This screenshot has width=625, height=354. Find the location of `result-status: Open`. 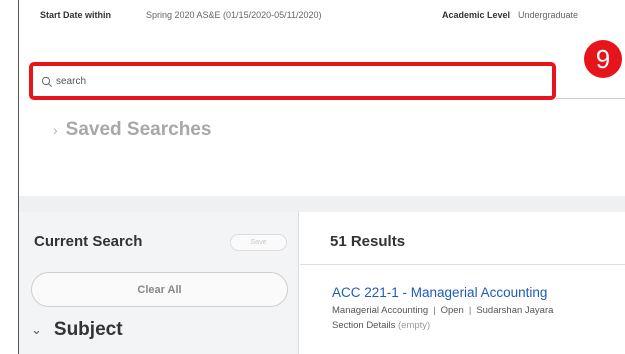

result-status: Open is located at coordinates (452, 310).